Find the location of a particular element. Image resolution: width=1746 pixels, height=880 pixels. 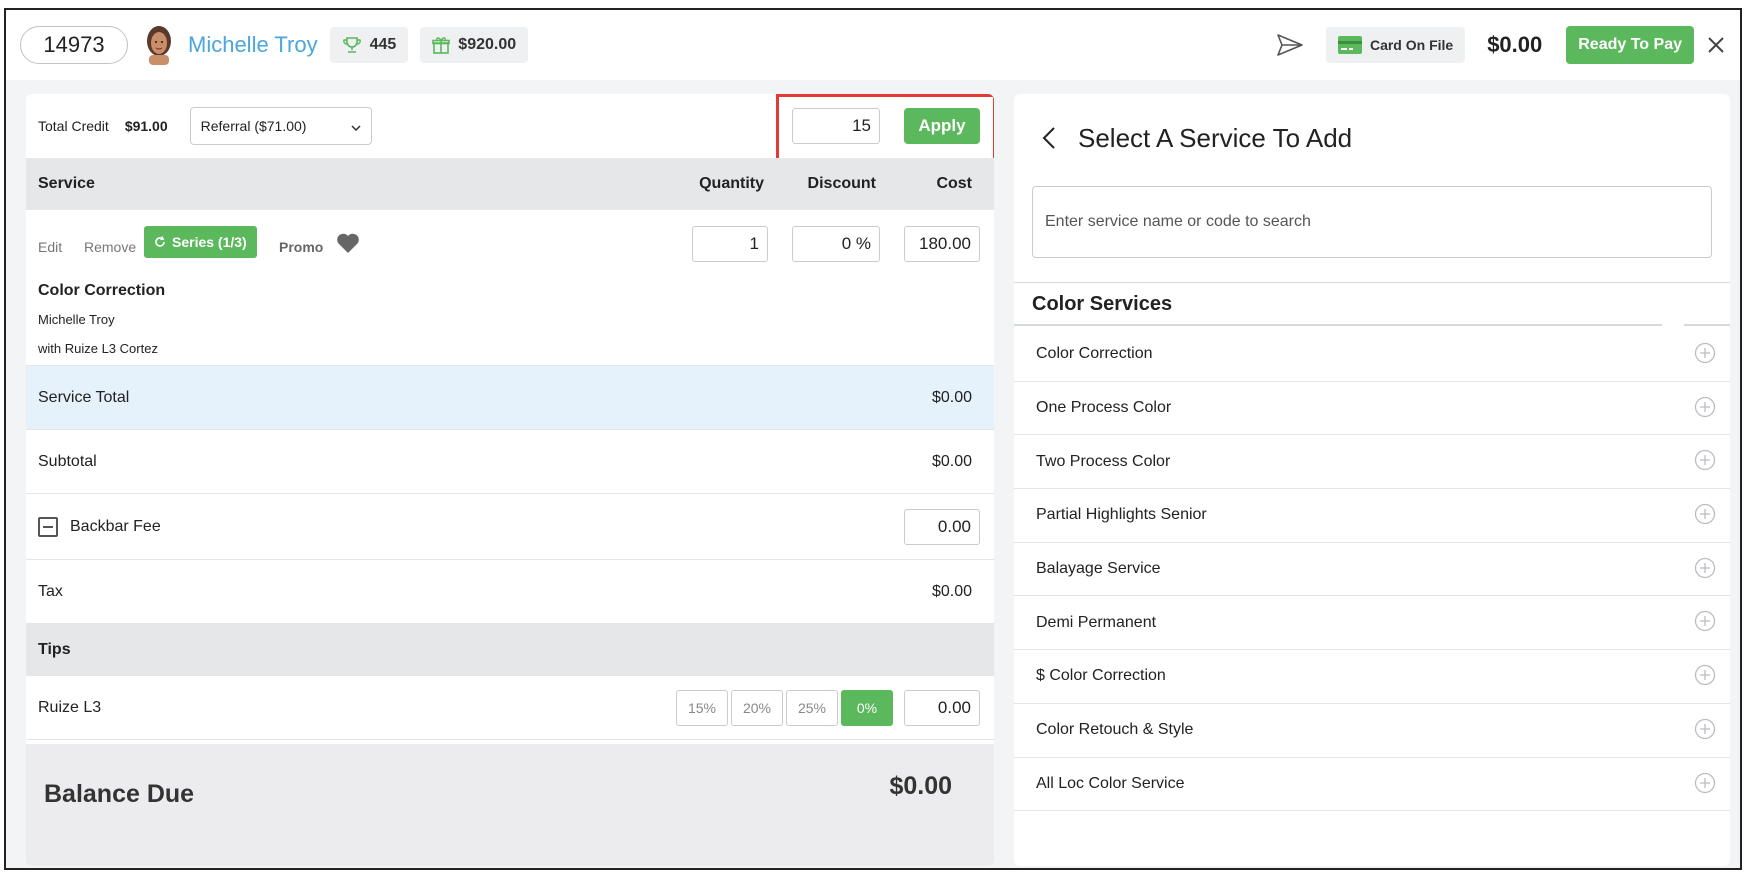

gift-balance-chip: $920.00 is located at coordinates (474, 45).